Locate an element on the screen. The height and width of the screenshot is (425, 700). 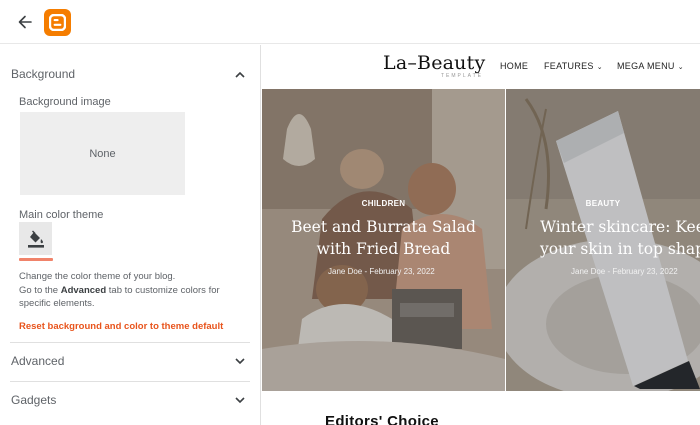
background-image-label: Background image is located at coordinates (65, 102).